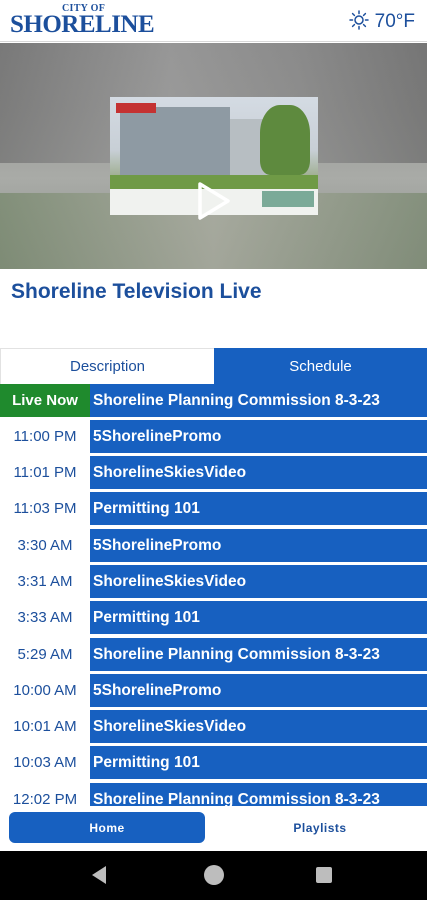 Image resolution: width=427 pixels, height=900 pixels. I want to click on schedule-row: 10:00 AM 5ShorelinePromo, so click(213, 690).